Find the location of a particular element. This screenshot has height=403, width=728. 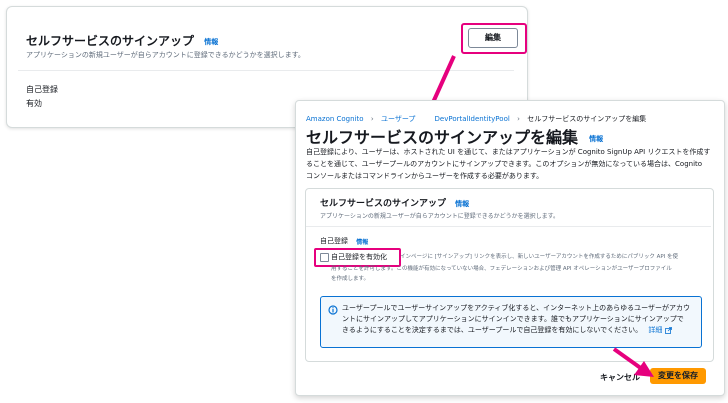

pink-arrow-icon is located at coordinates (633, 362).